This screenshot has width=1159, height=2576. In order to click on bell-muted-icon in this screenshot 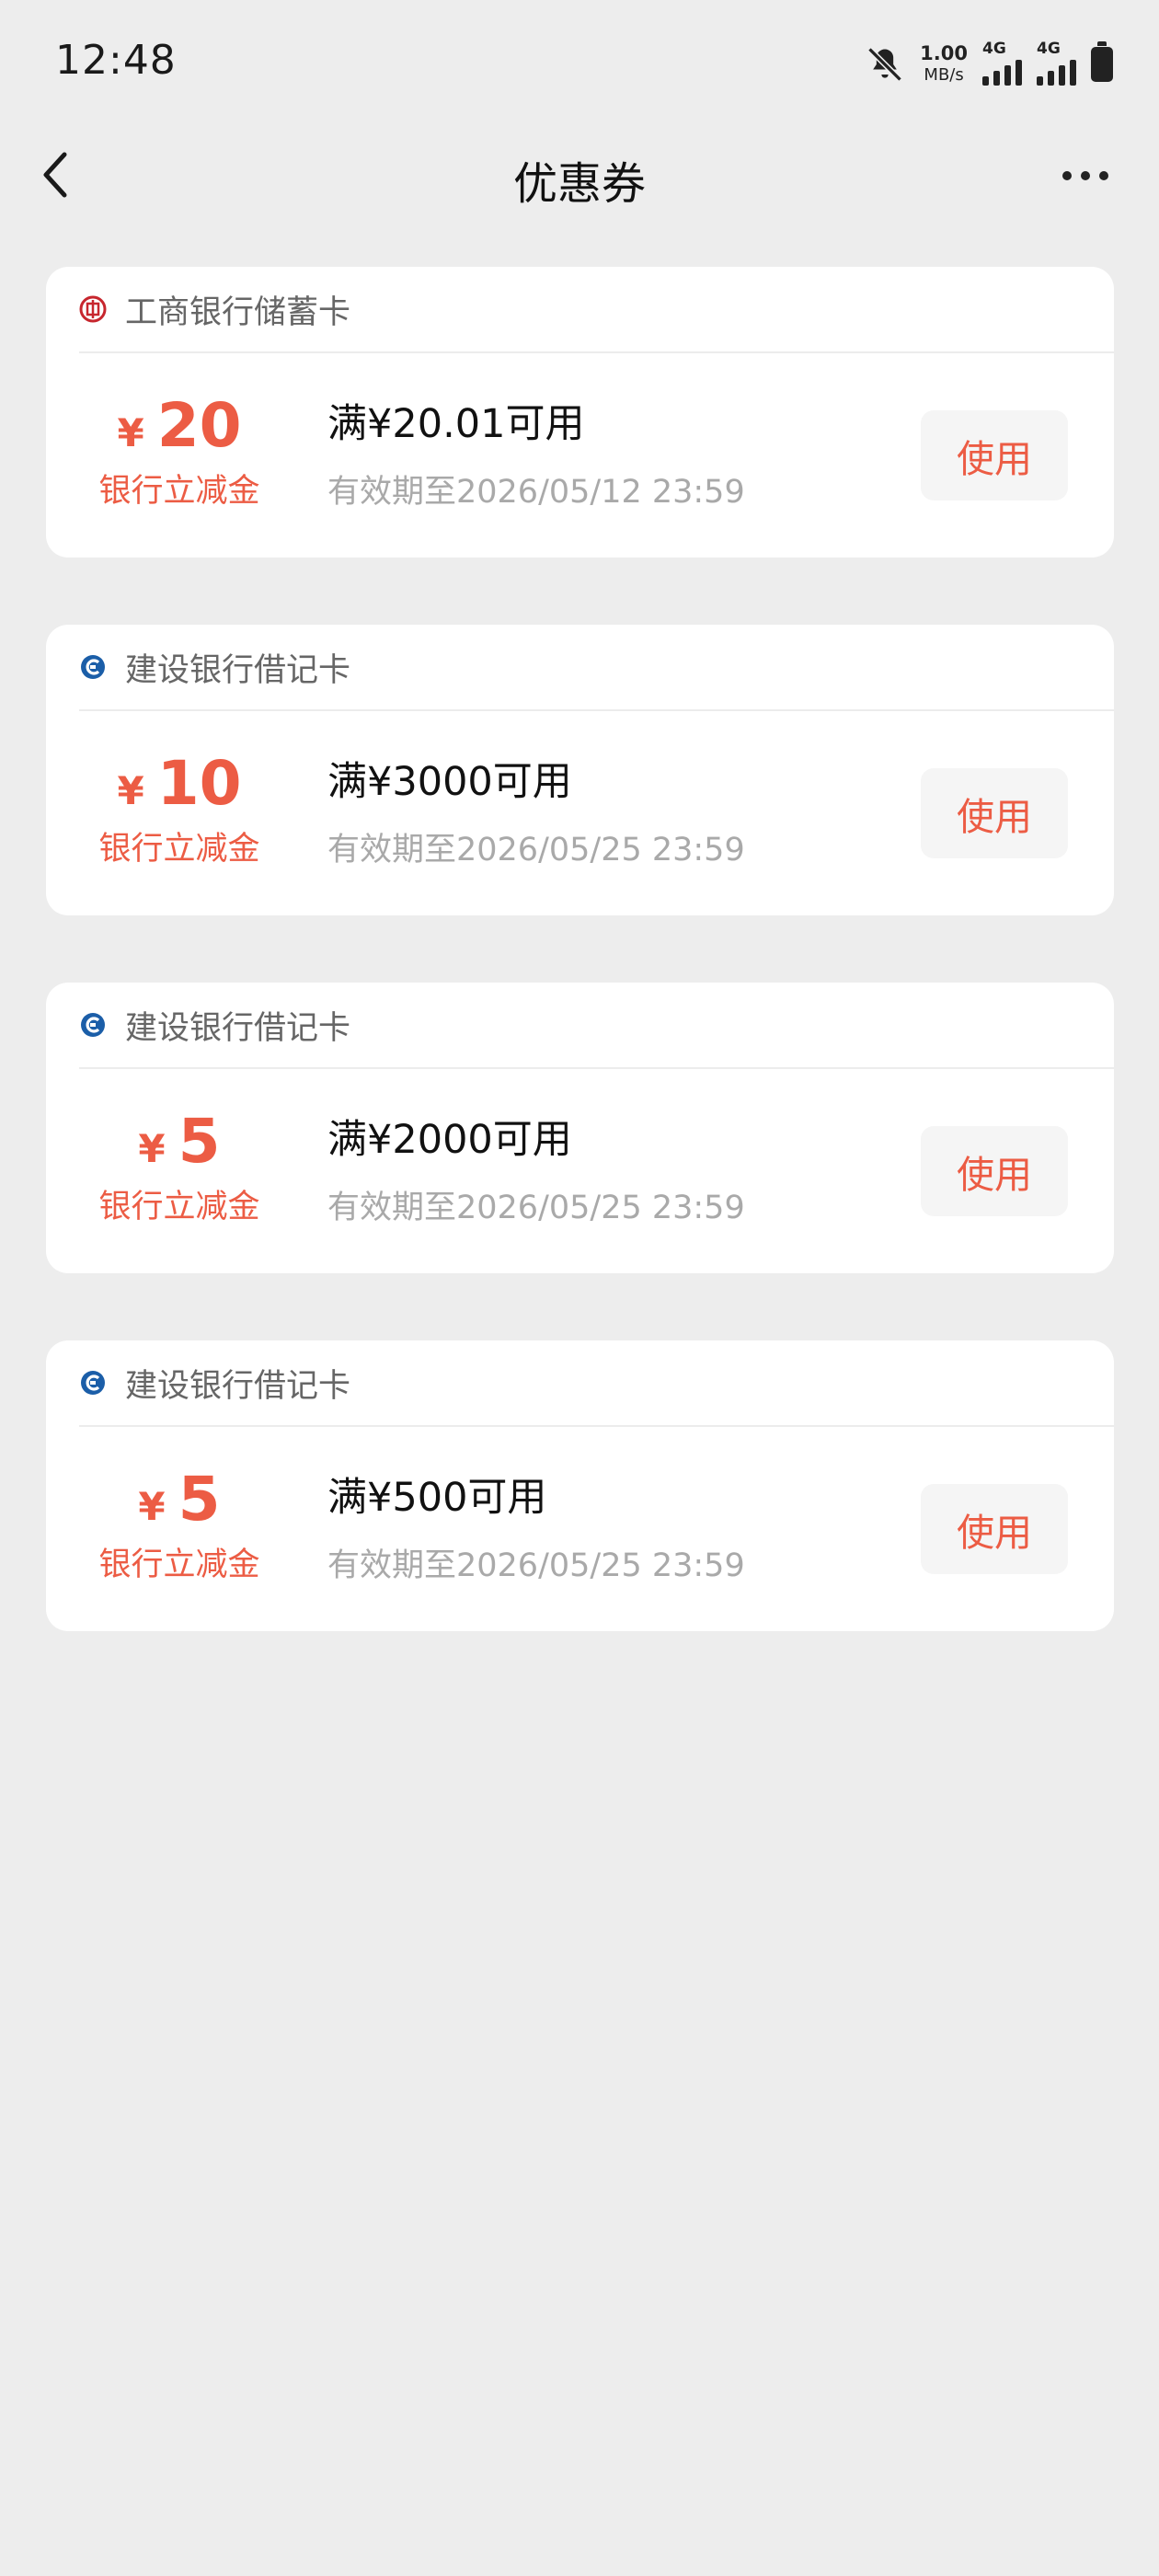, I will do `click(884, 64)`.